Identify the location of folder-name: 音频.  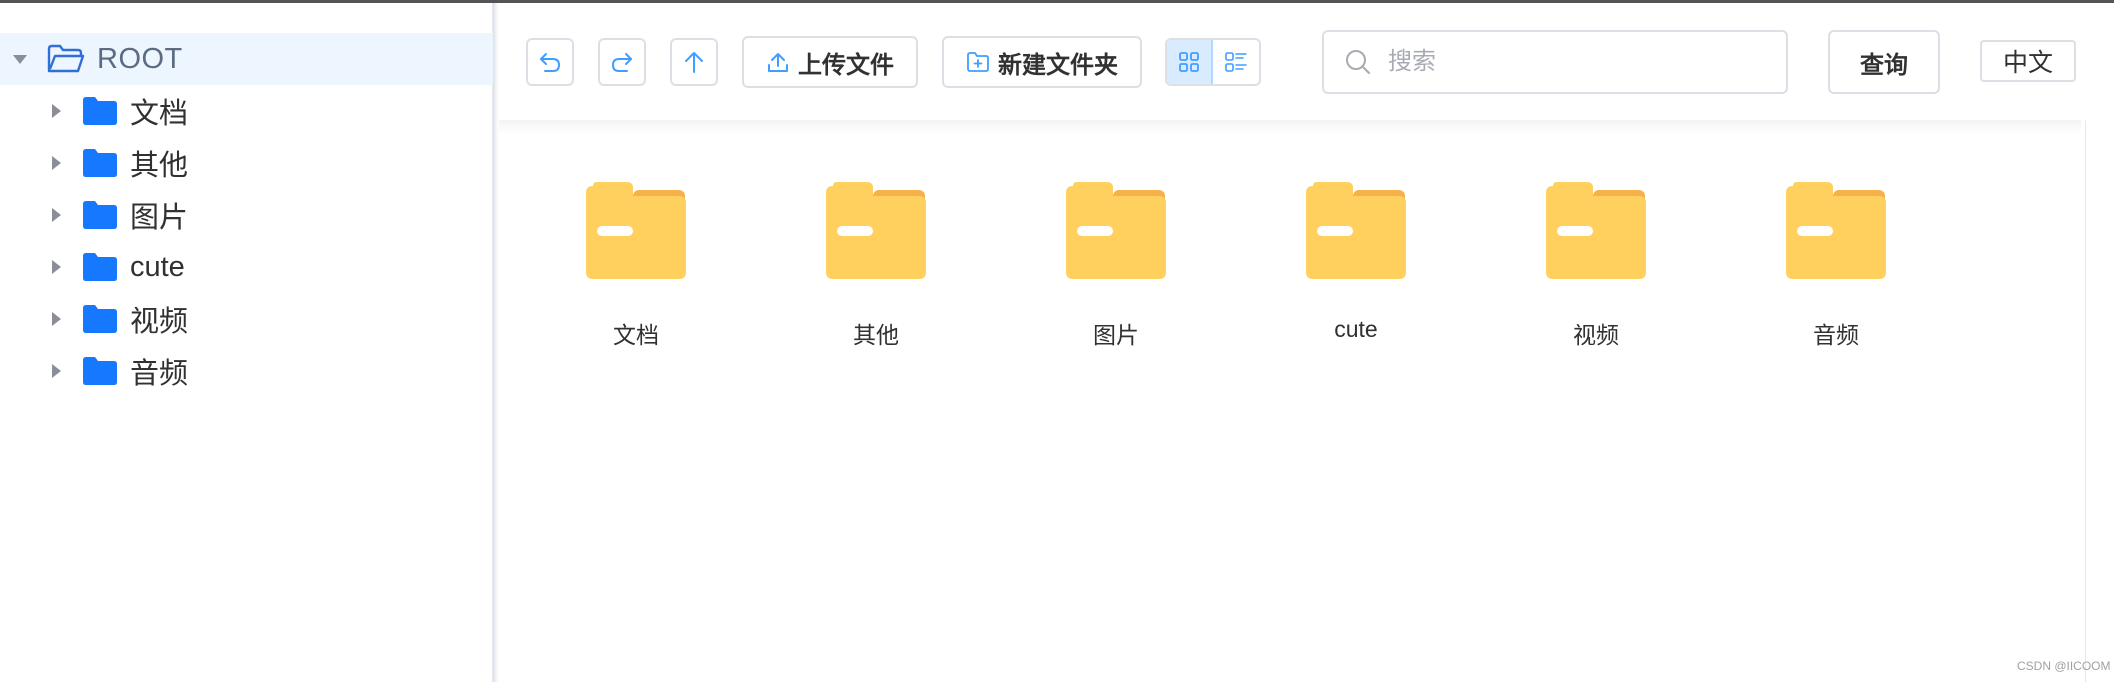
(1836, 335).